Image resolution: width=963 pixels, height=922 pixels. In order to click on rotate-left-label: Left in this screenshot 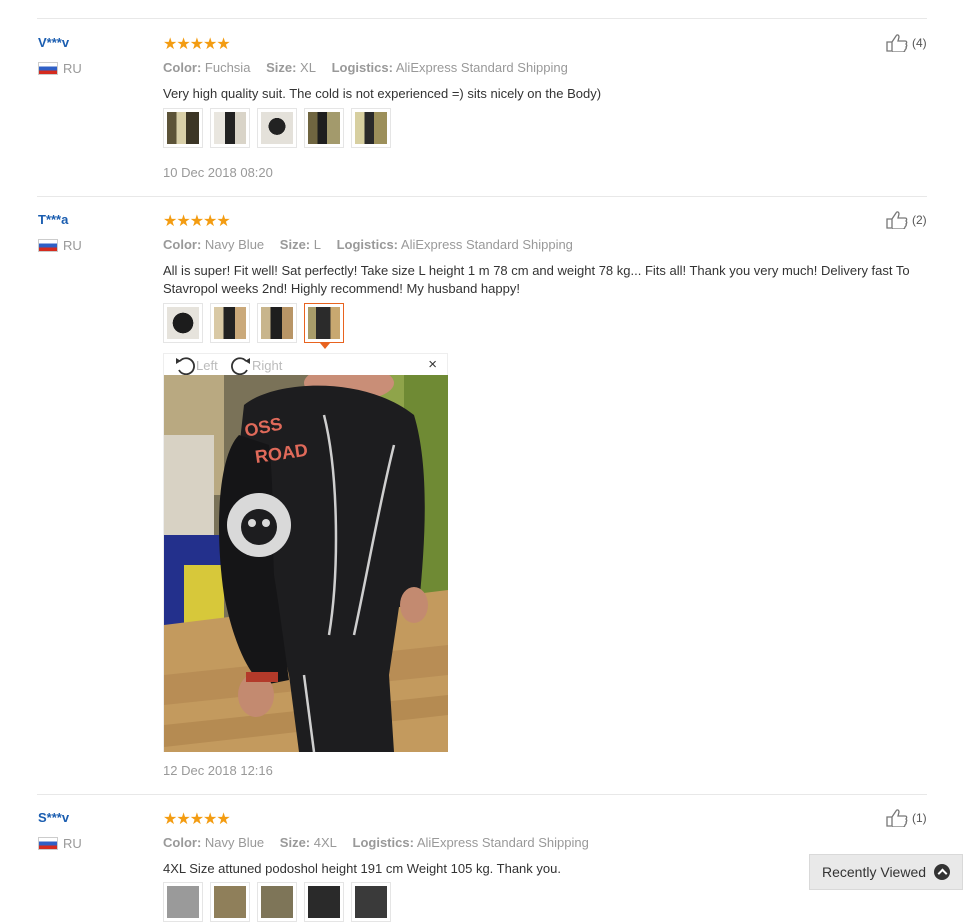, I will do `click(207, 365)`.